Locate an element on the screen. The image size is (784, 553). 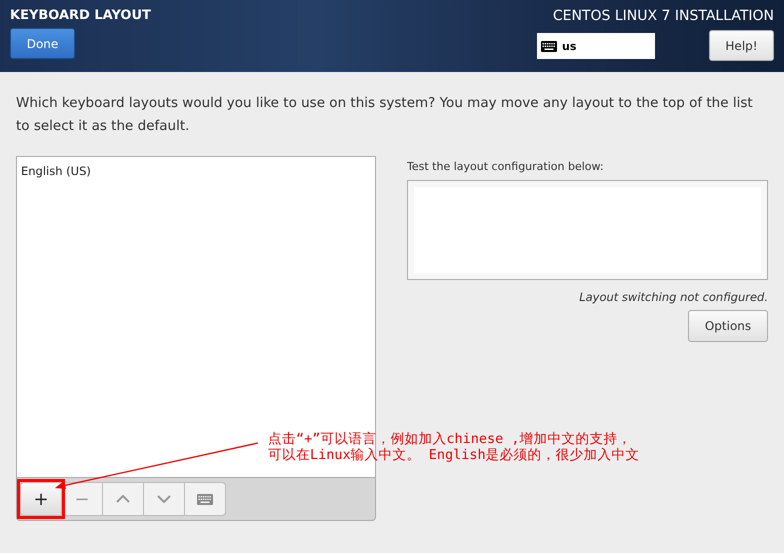
layout-preview-button is located at coordinates (205, 499).